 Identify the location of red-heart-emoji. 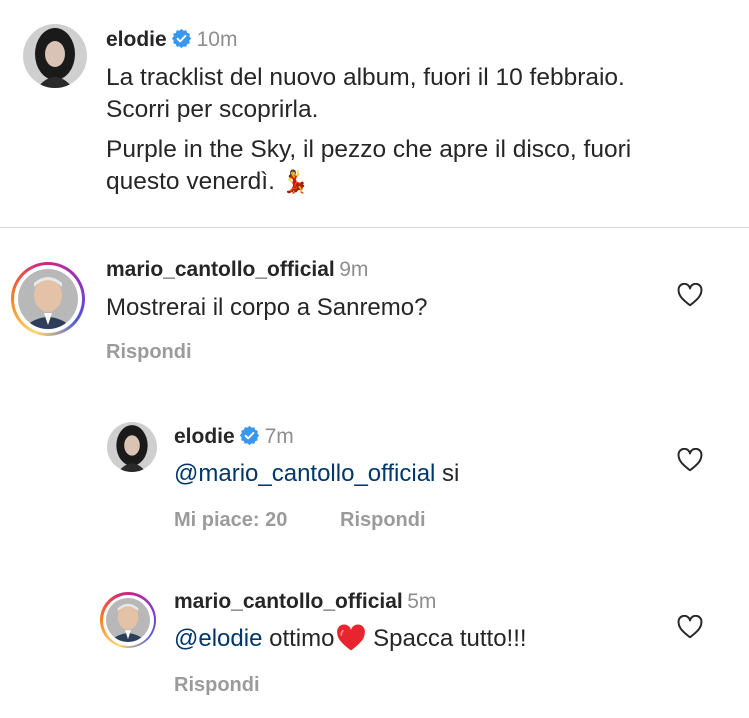
(351, 638).